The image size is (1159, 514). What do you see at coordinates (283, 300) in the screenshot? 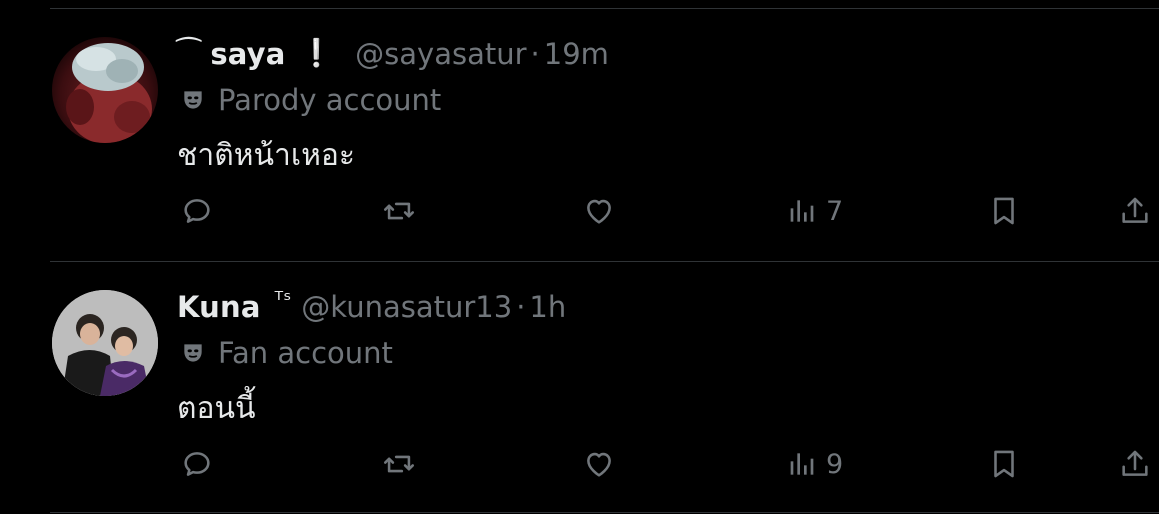
I see `badge-text: ᵀˢ` at bounding box center [283, 300].